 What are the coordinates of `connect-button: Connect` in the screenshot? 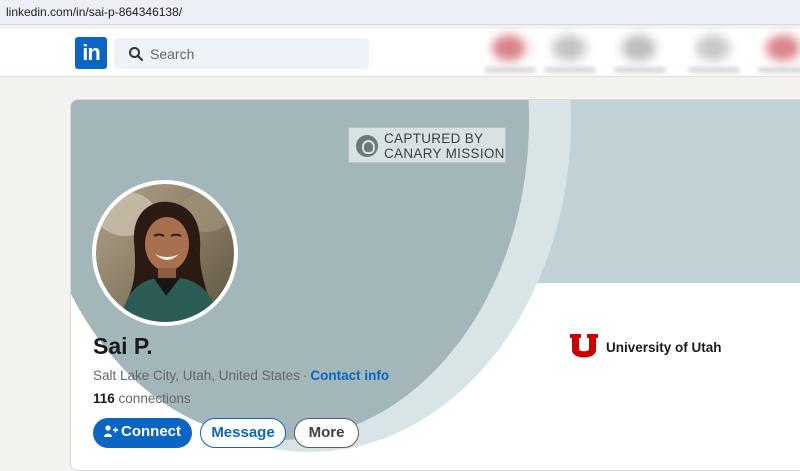 It's located at (142, 433).